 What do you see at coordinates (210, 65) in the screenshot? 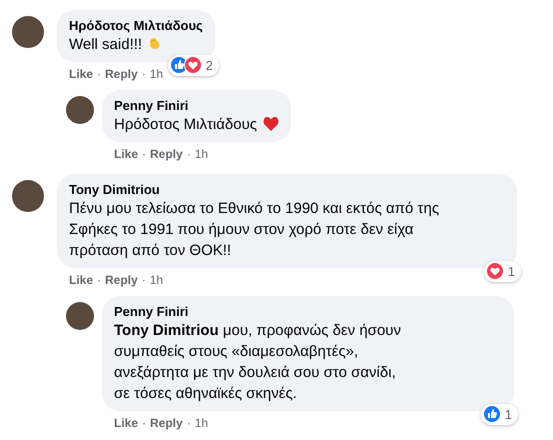
I see `reaction-count: 2` at bounding box center [210, 65].